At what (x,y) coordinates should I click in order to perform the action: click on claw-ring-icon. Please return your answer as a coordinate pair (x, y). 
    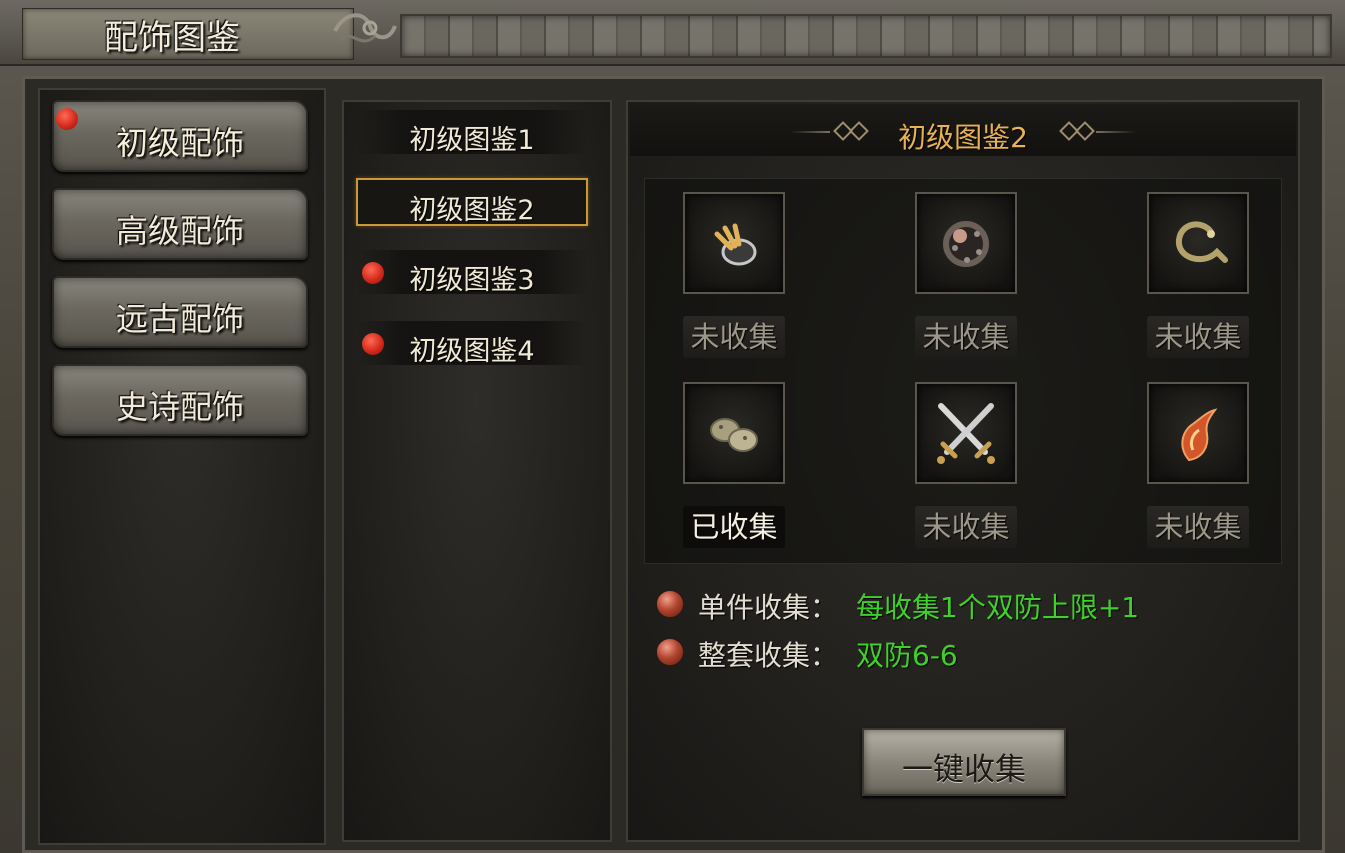
    Looking at the image, I should click on (735, 244).